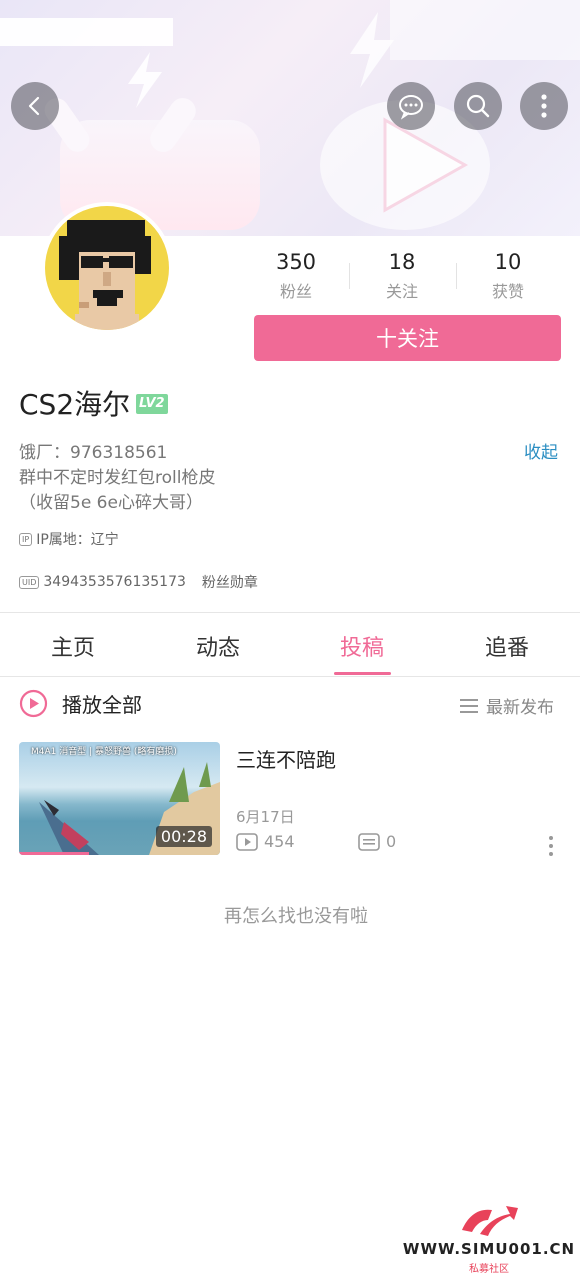  Describe the element at coordinates (426, 165) in the screenshot. I see `banner-play-shape` at that location.